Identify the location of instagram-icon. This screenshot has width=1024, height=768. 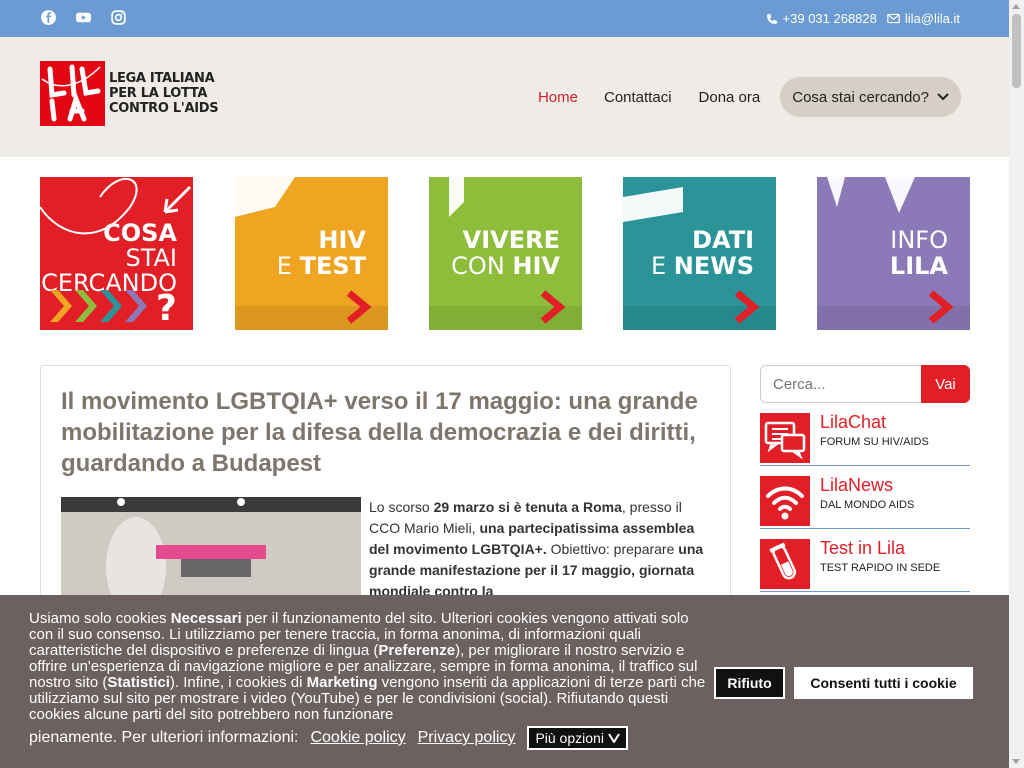
(118, 17).